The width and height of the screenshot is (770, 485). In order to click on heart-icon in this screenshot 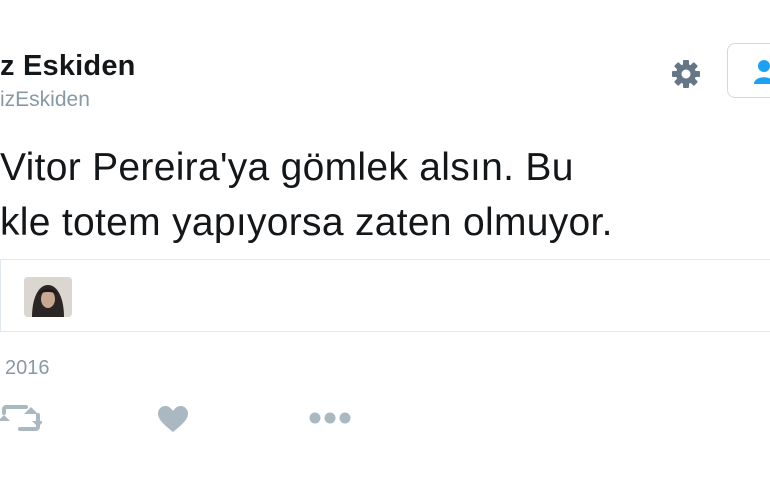, I will do `click(173, 419)`.